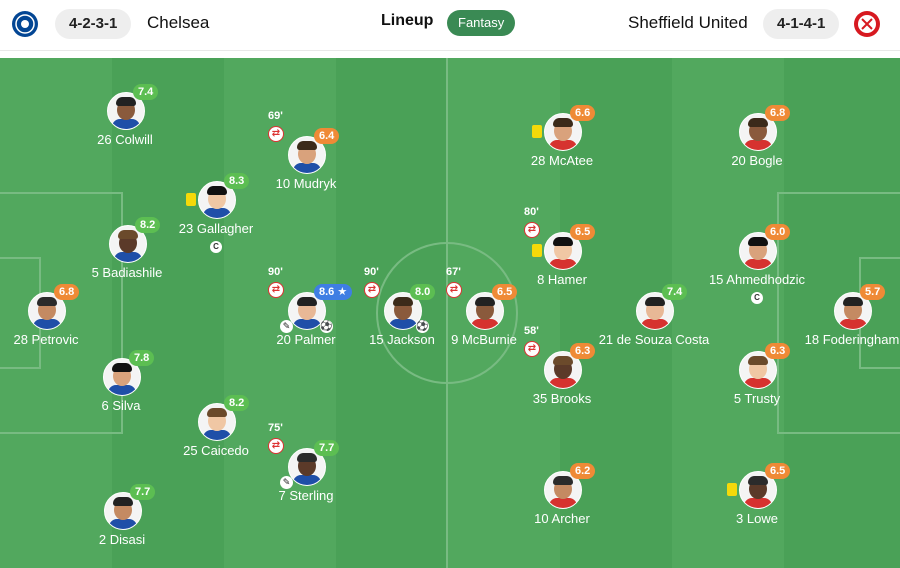 The height and width of the screenshot is (568, 900). I want to click on player-card: 7.4 21 de Souza Costa, so click(654, 315).